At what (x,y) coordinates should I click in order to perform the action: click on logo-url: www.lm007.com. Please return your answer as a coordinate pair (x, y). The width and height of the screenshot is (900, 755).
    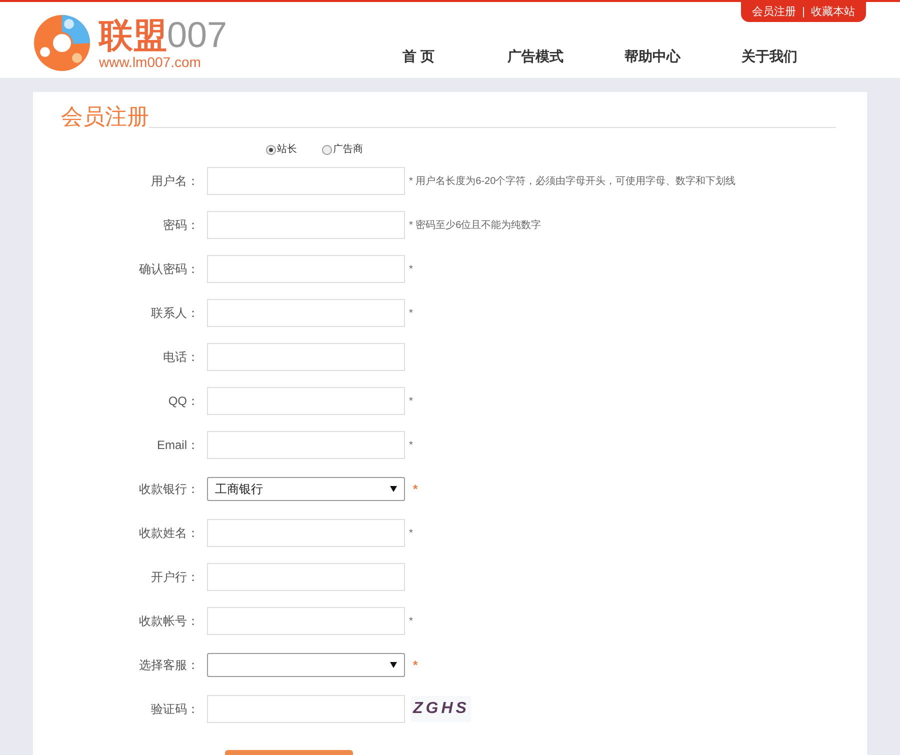
    Looking at the image, I should click on (150, 62).